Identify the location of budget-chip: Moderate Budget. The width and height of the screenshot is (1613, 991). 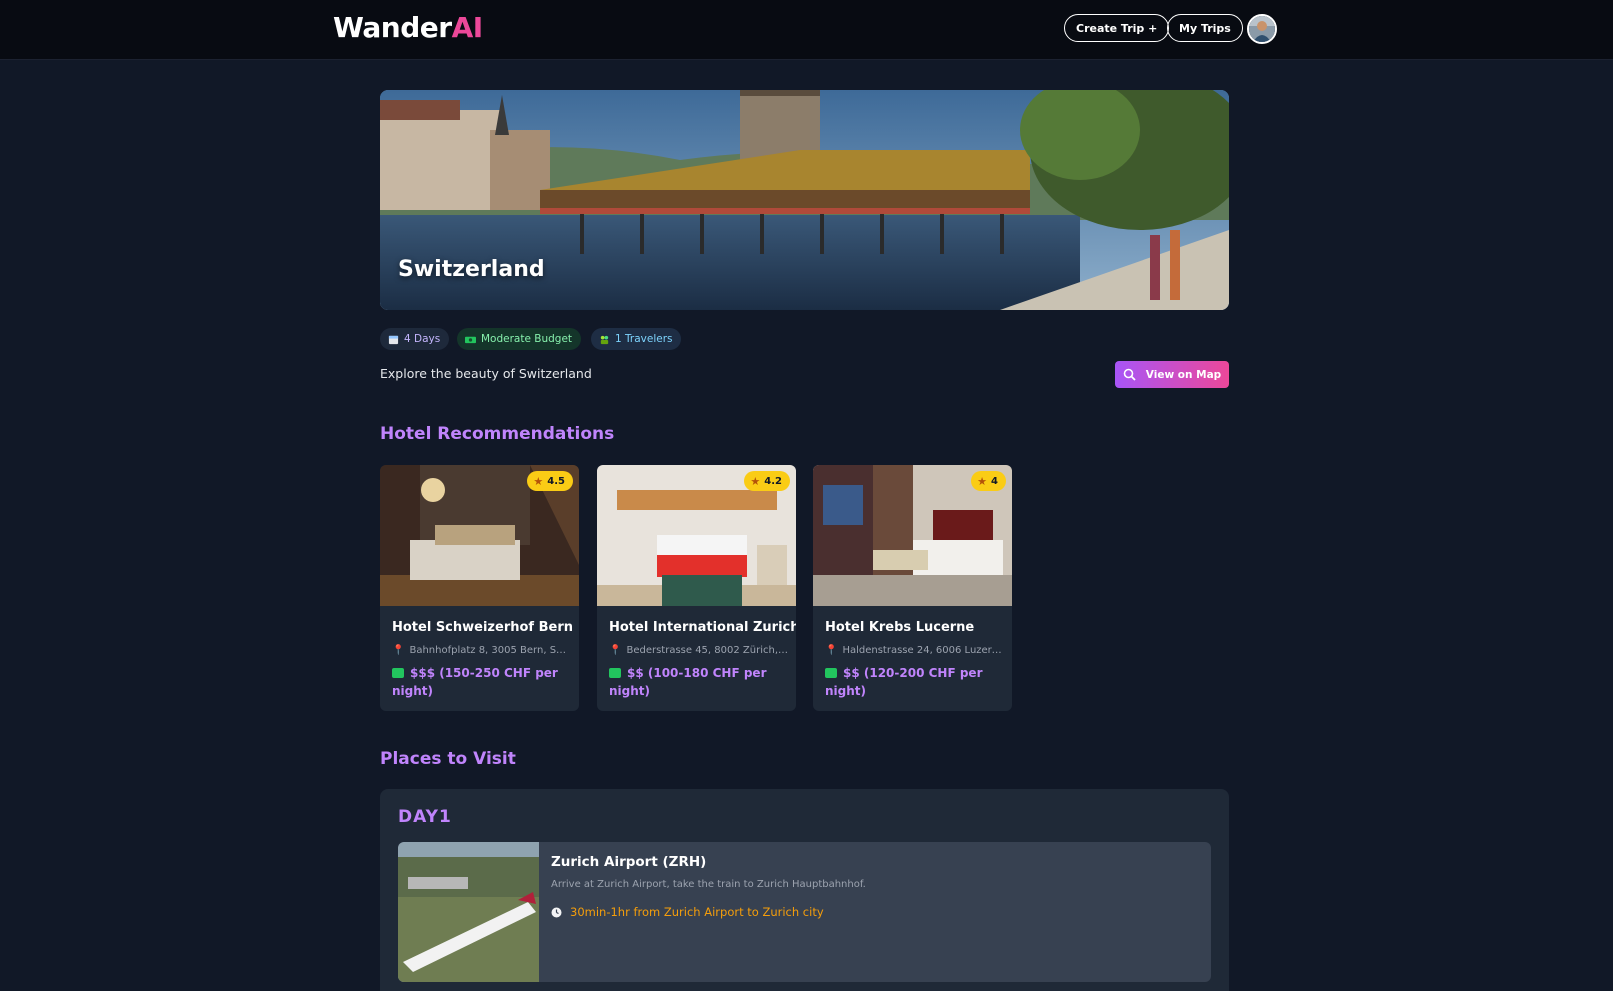
(519, 339).